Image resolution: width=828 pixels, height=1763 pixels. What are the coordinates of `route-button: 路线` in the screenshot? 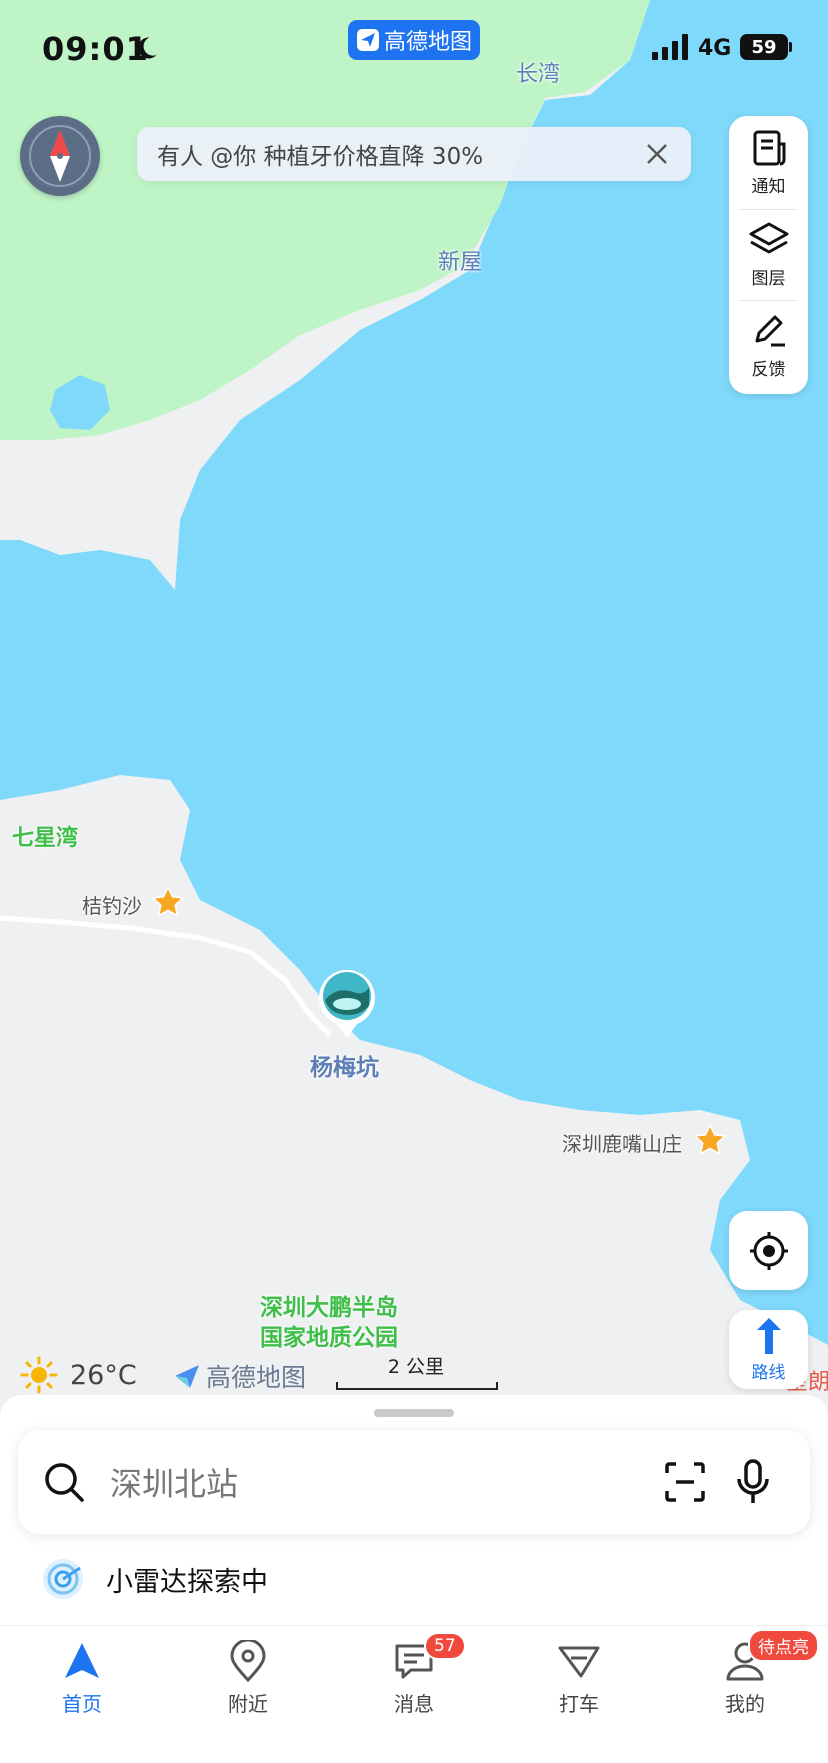 It's located at (768, 1349).